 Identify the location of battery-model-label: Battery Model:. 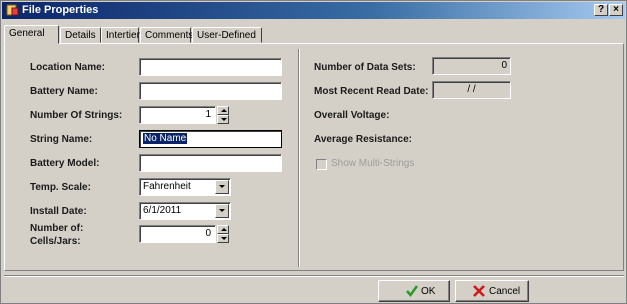
(65, 163).